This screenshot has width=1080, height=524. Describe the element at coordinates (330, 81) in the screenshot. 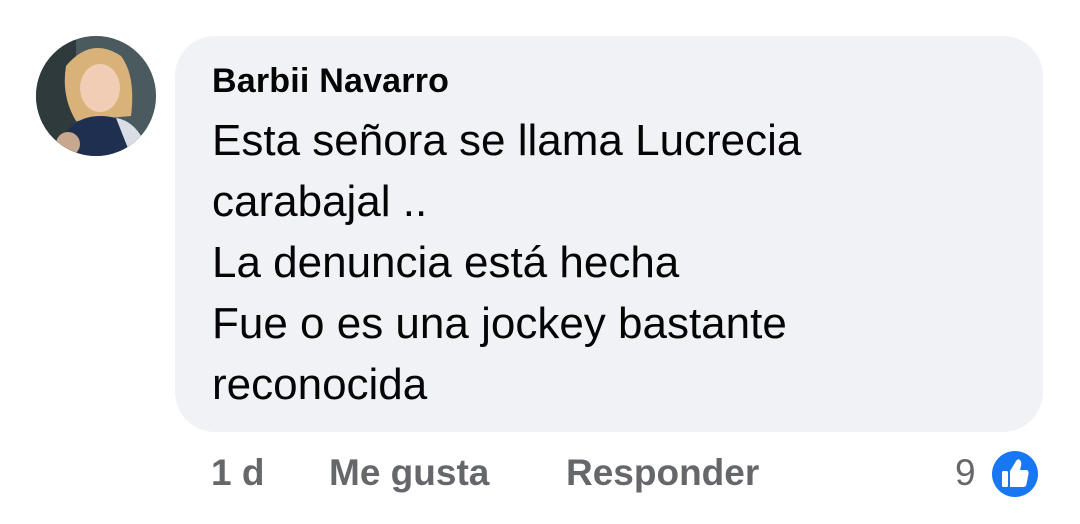

I see `comment-author-name: Barbii Navarro` at that location.